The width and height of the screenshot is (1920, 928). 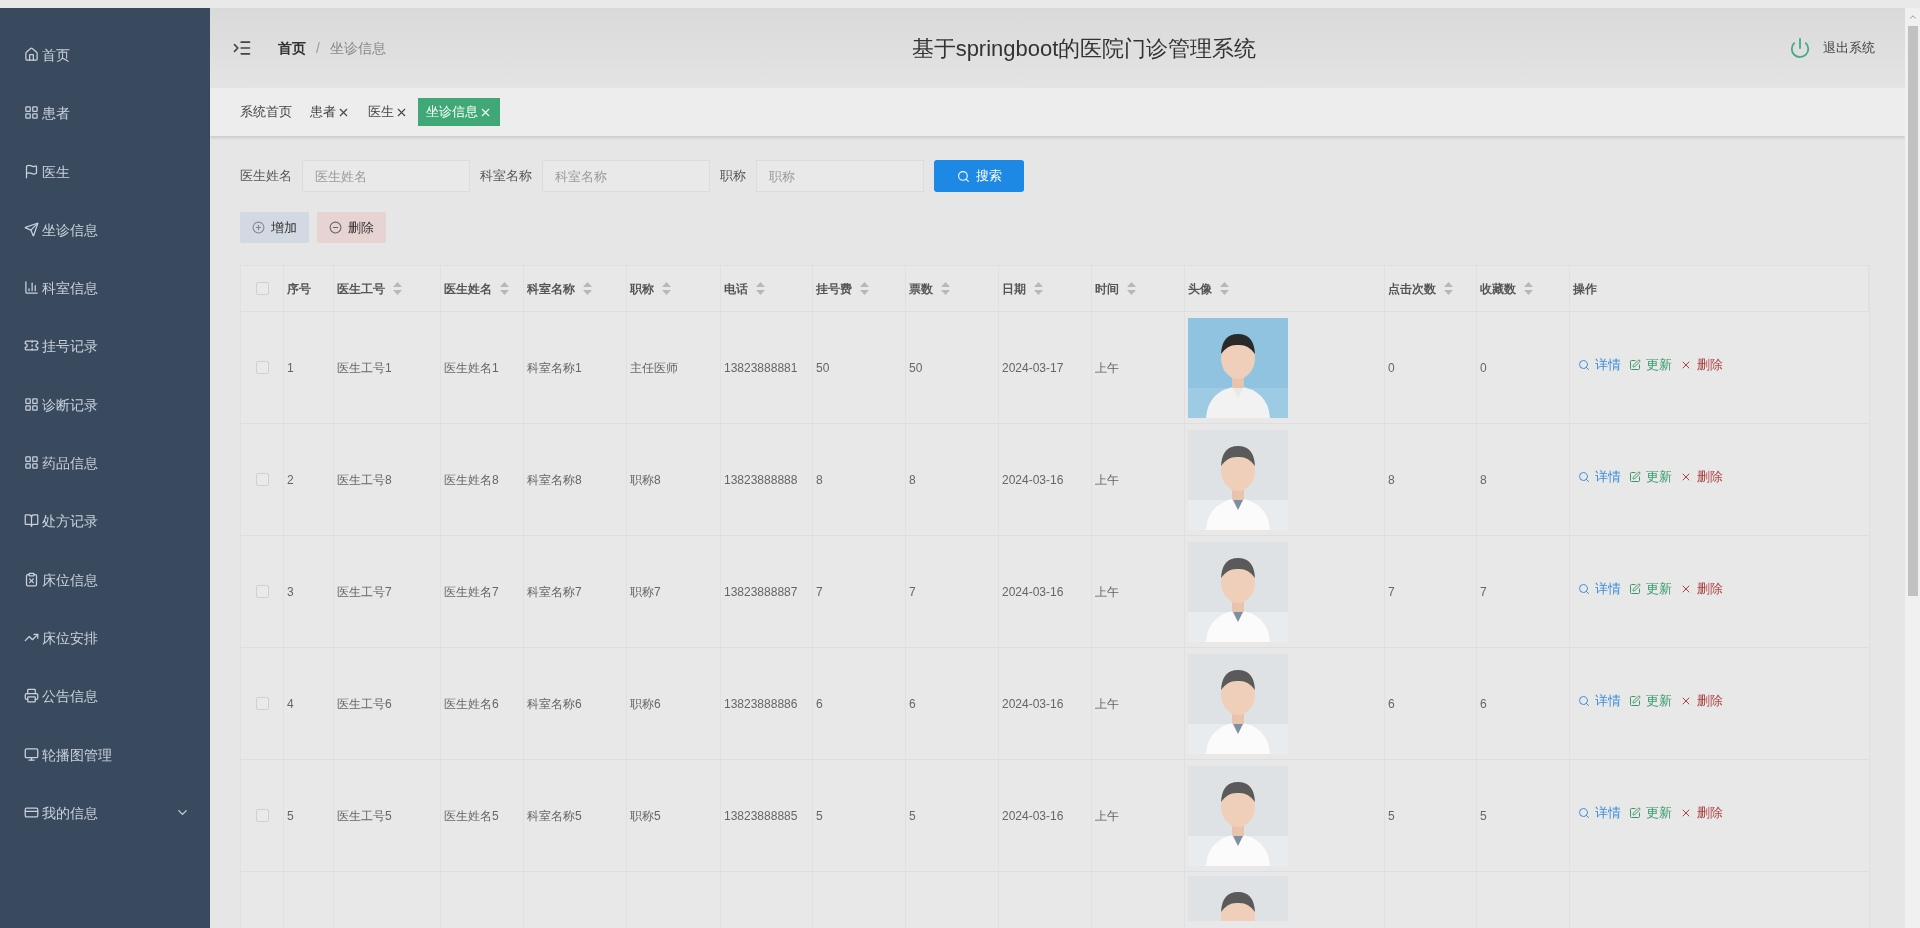 What do you see at coordinates (330, 112) in the screenshot?
I see `tab: 患者` at bounding box center [330, 112].